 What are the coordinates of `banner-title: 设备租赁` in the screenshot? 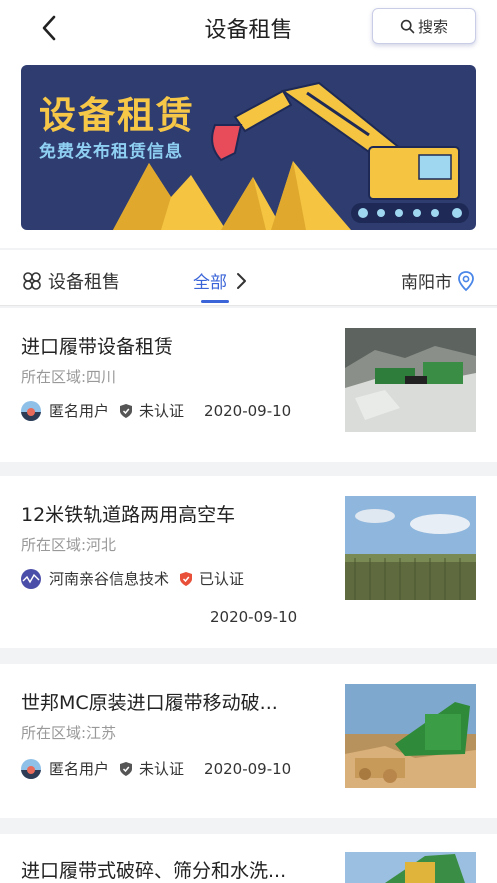 It's located at (117, 115).